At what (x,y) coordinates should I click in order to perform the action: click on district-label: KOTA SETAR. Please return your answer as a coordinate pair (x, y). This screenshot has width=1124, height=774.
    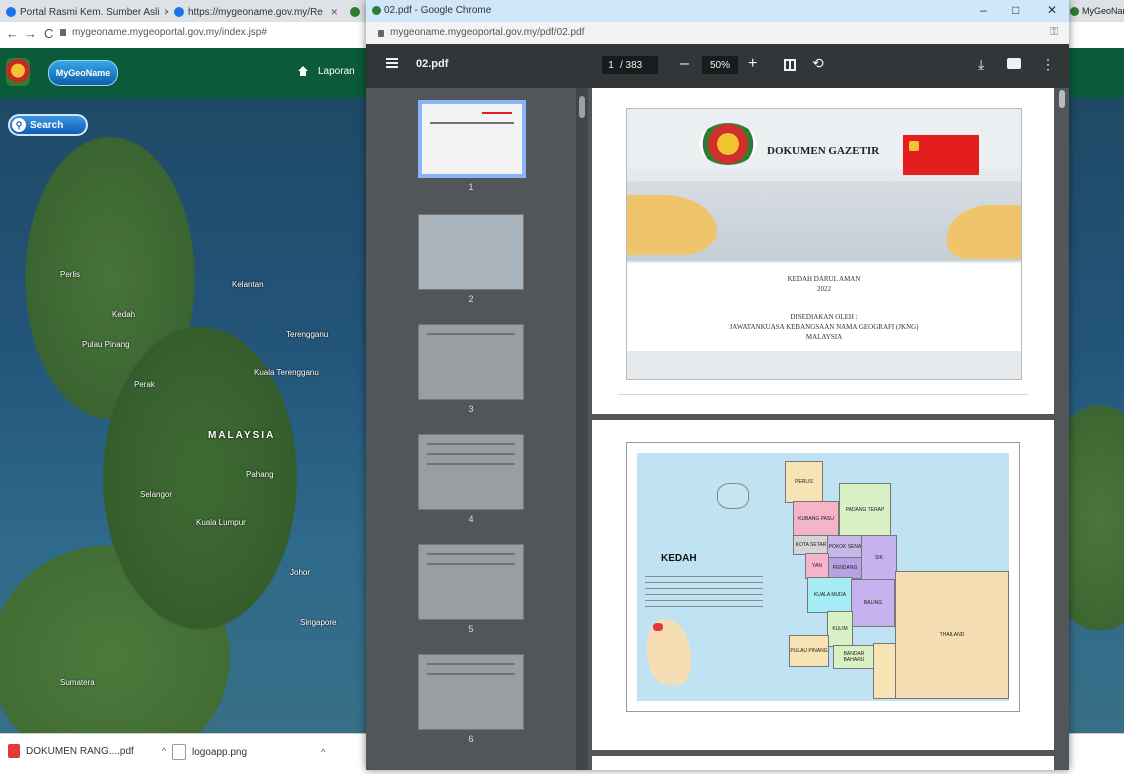
    Looking at the image, I should click on (811, 545).